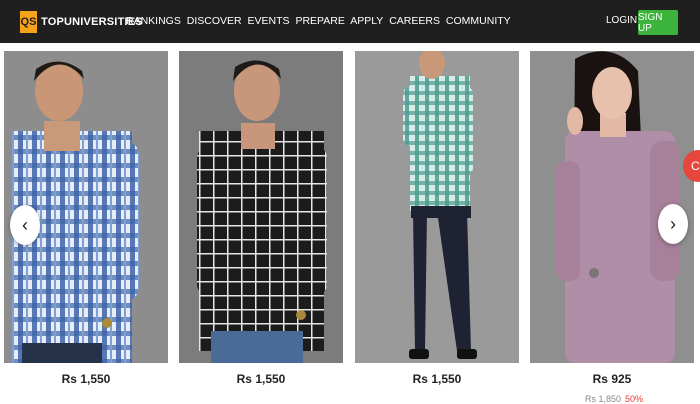 Image resolution: width=700 pixels, height=404 pixels. Describe the element at coordinates (634, 399) in the screenshot. I see `discount-badge: 50%` at that location.